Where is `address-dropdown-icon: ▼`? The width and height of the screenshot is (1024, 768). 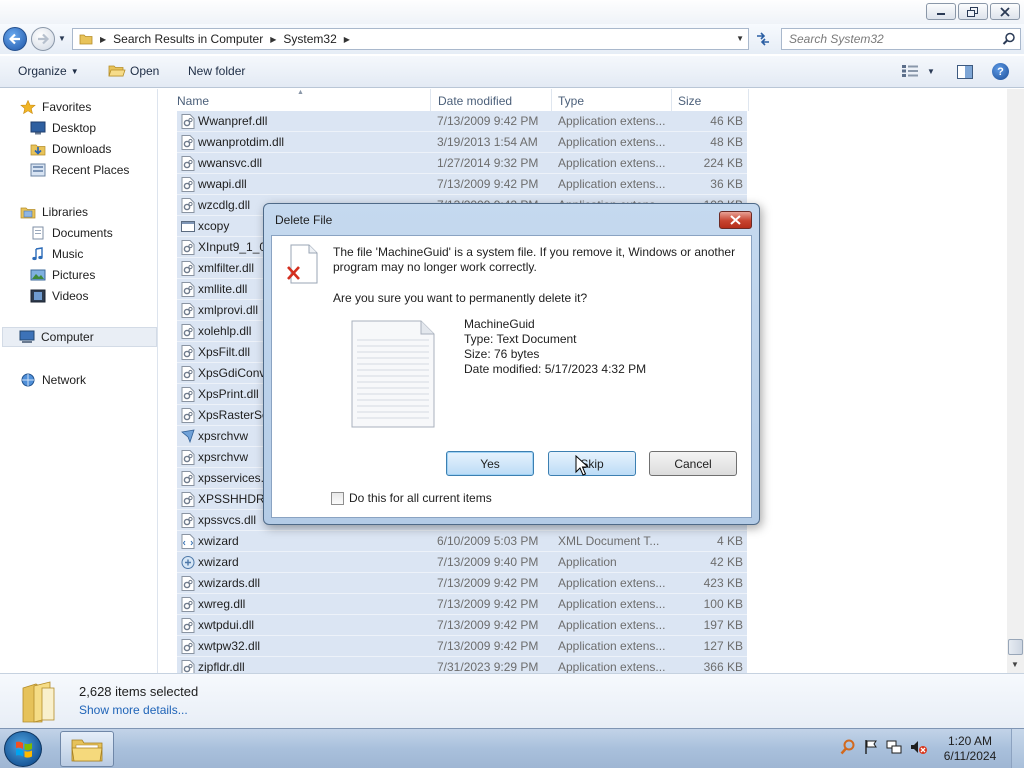 address-dropdown-icon: ▼ is located at coordinates (740, 38).